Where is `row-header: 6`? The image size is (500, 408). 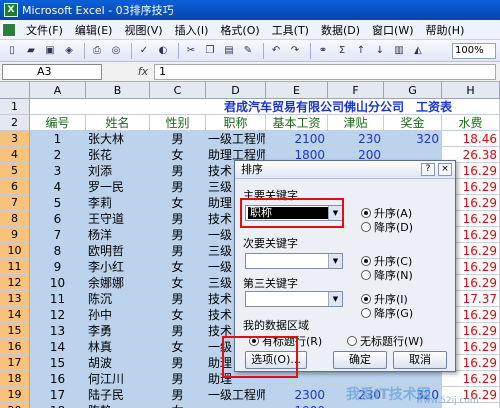
row-header: 6 is located at coordinates (15, 187).